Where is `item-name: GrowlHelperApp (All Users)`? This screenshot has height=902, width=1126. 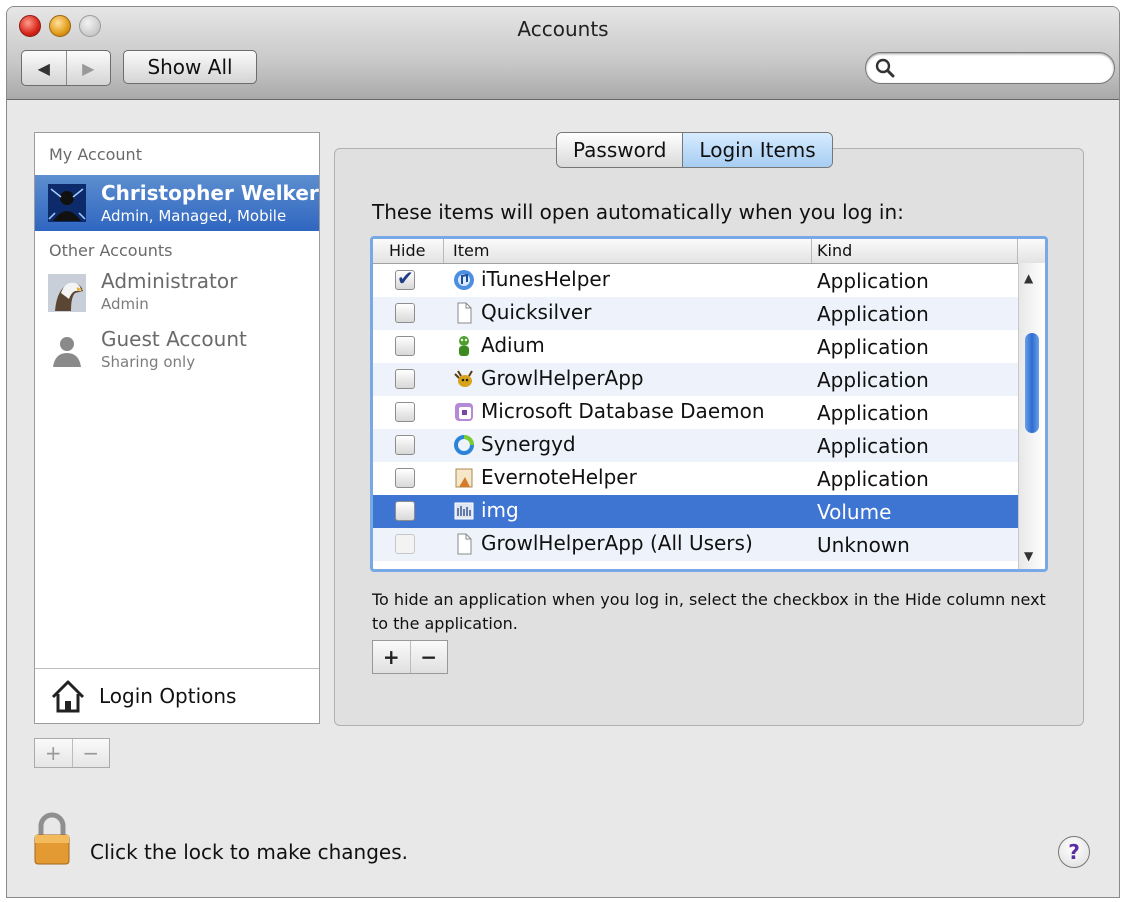
item-name: GrowlHelperApp (All Users) is located at coordinates (617, 543).